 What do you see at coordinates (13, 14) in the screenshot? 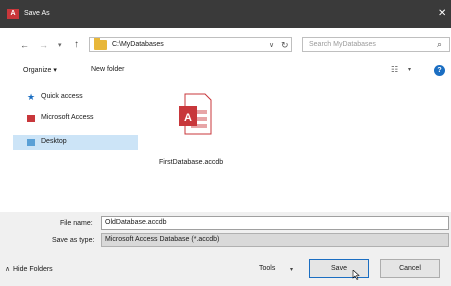
I see `access-app-icon: A` at bounding box center [13, 14].